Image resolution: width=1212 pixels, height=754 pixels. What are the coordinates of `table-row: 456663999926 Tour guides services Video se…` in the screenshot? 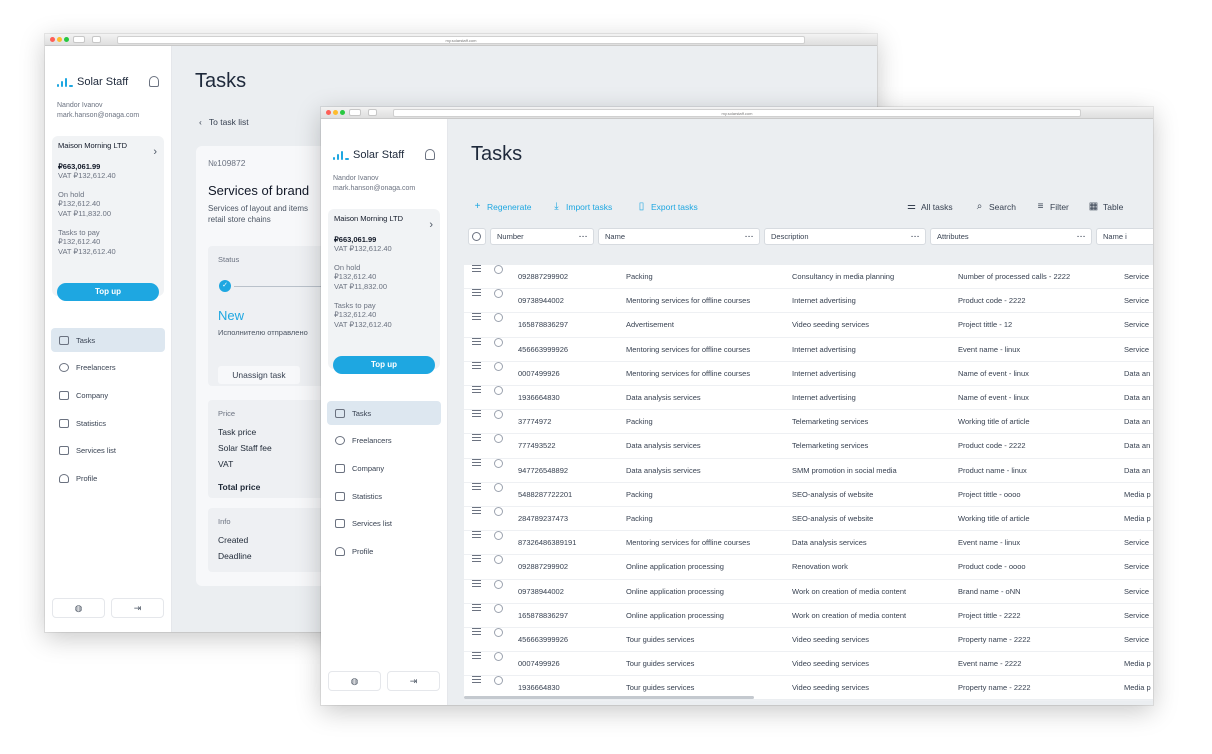 It's located at (808, 640).